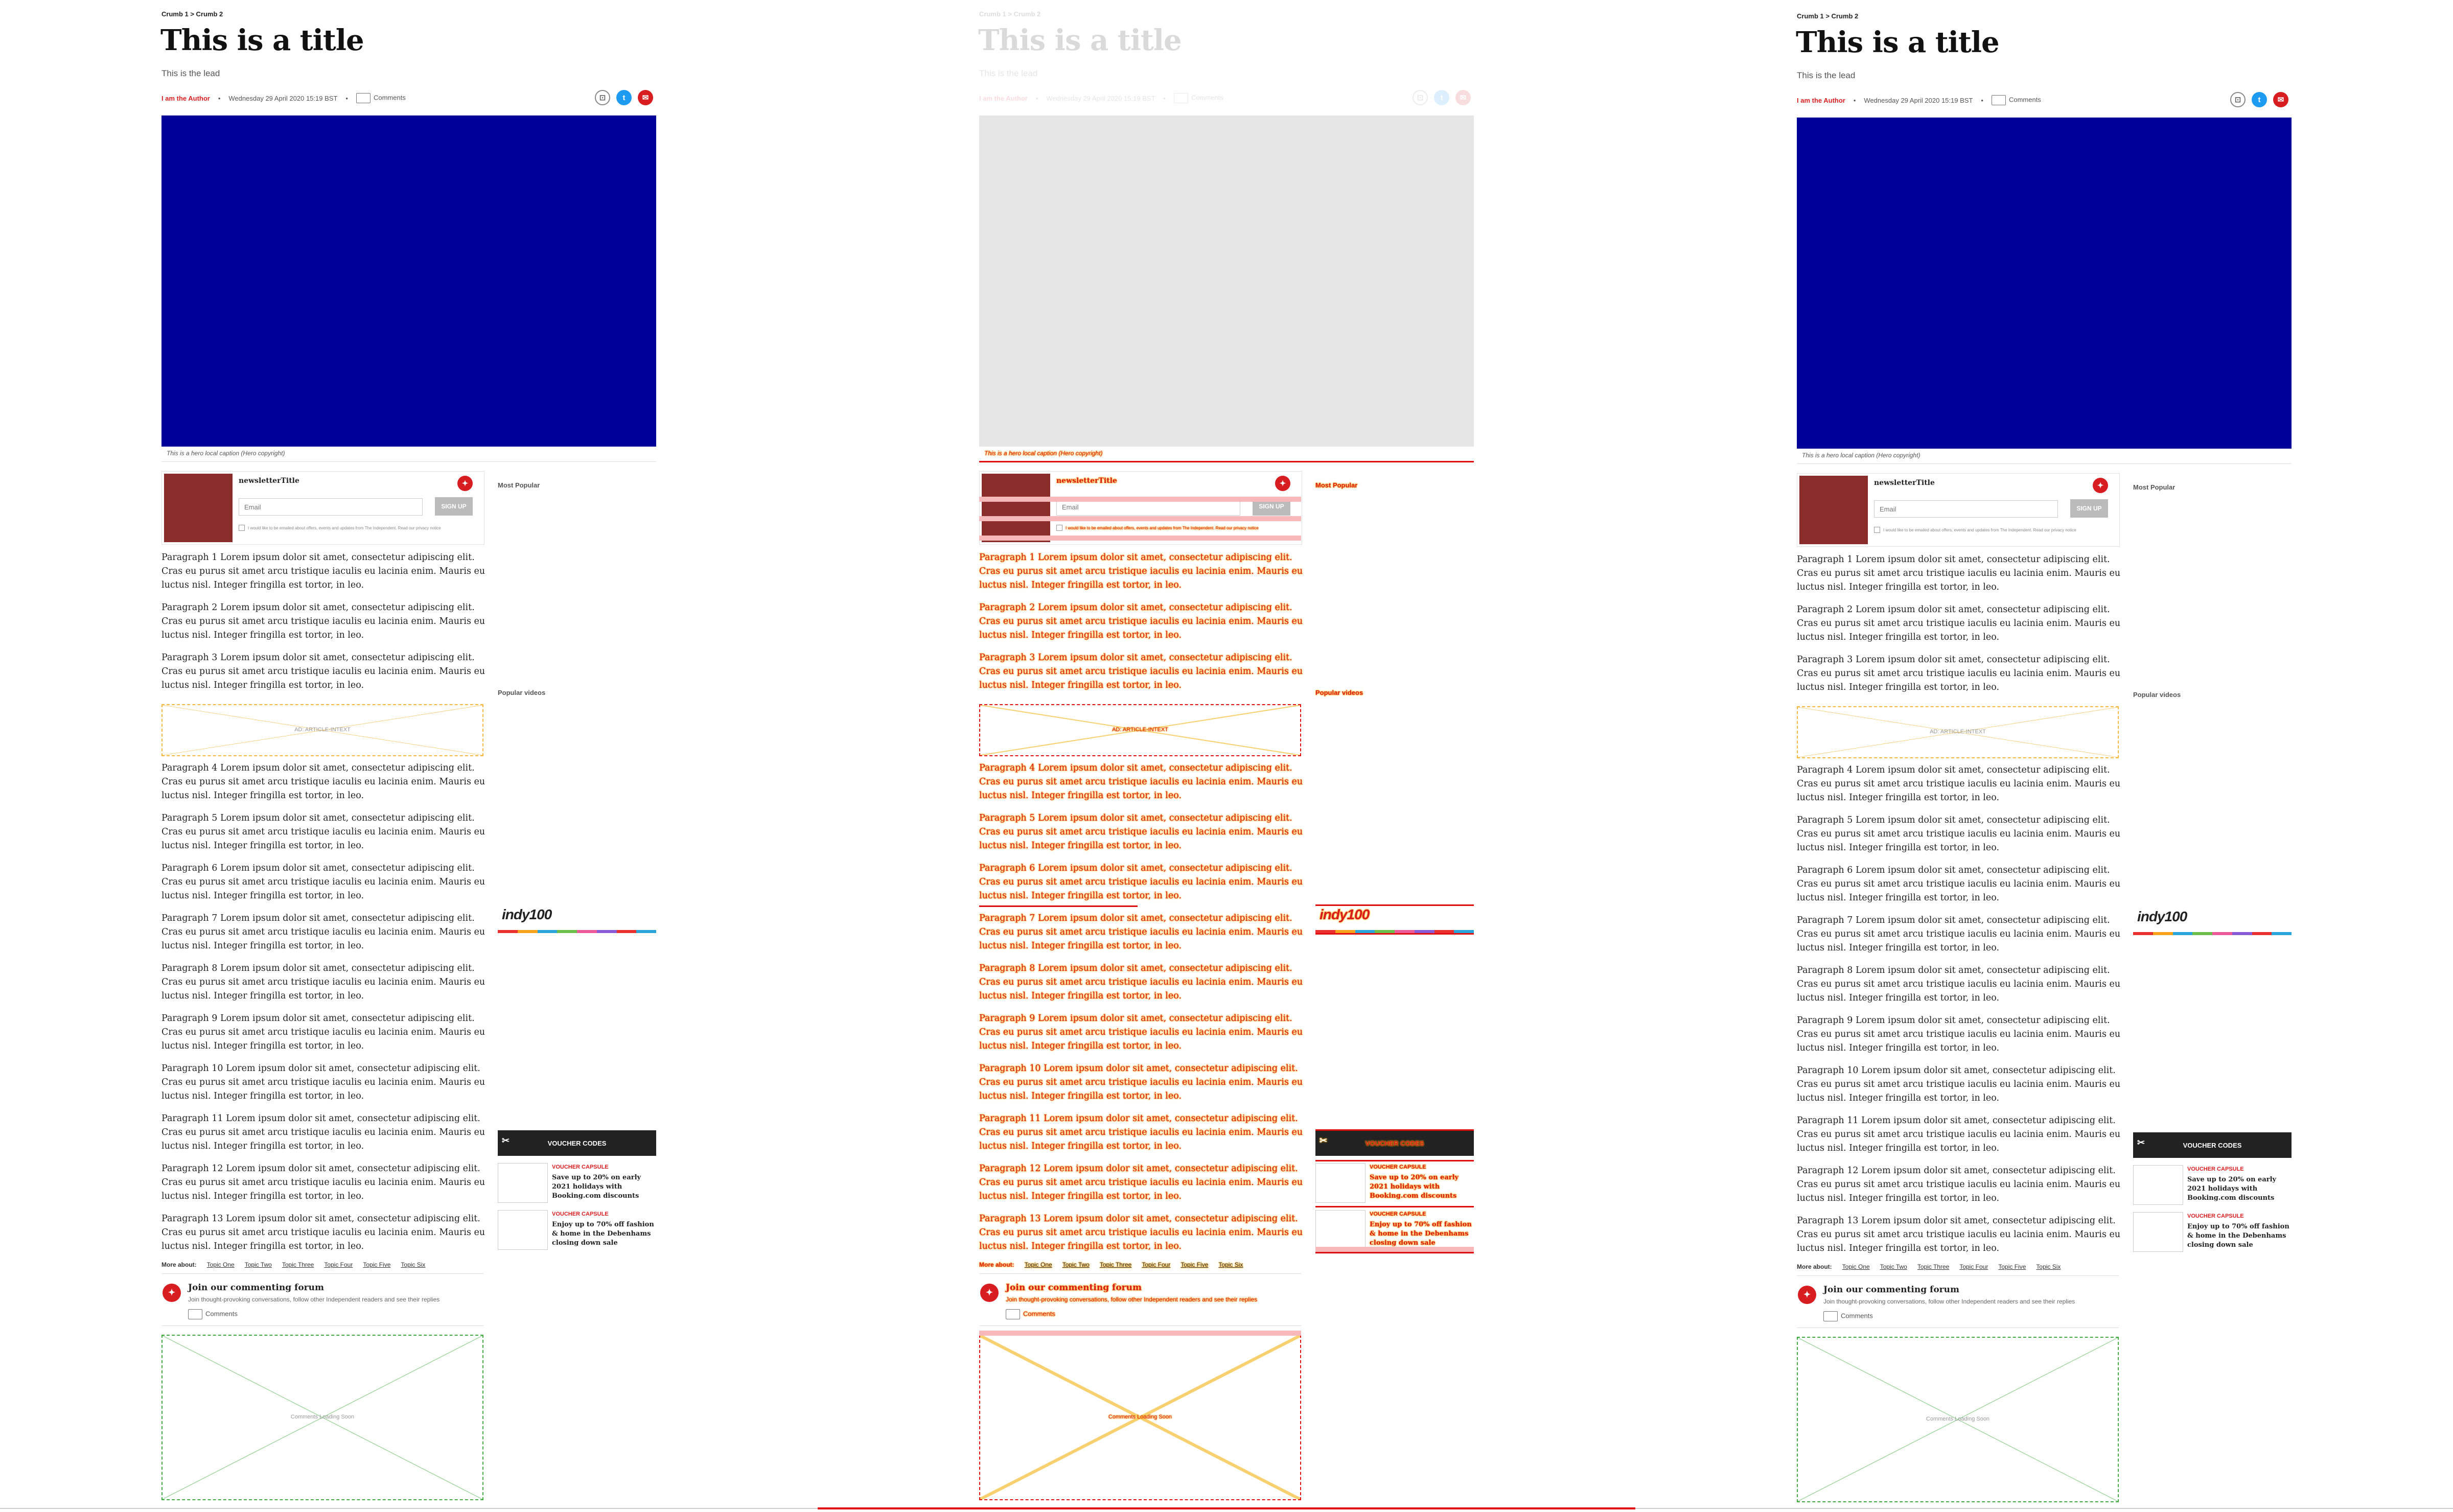 This screenshot has height=1512, width=2453. I want to click on comments-placeholder: Comments Loading Soon, so click(1140, 1418).